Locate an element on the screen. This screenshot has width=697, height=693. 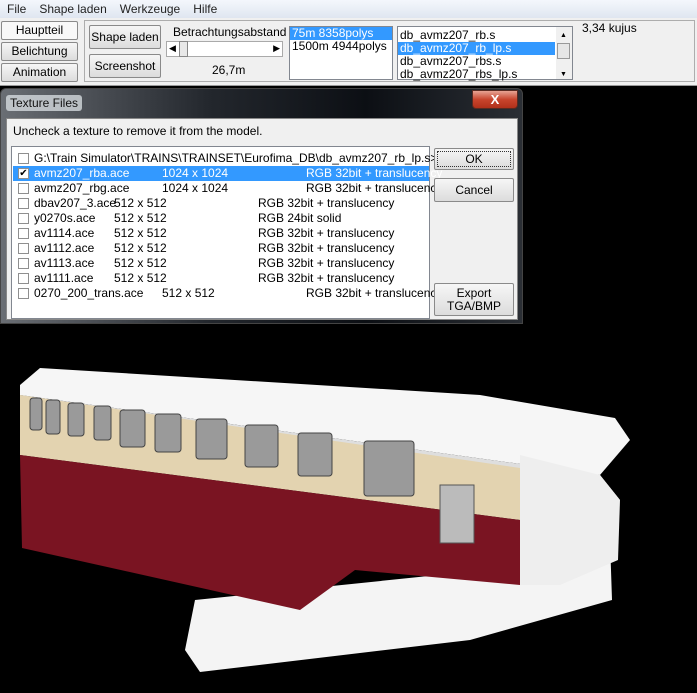
door-window is located at coordinates (457, 514).